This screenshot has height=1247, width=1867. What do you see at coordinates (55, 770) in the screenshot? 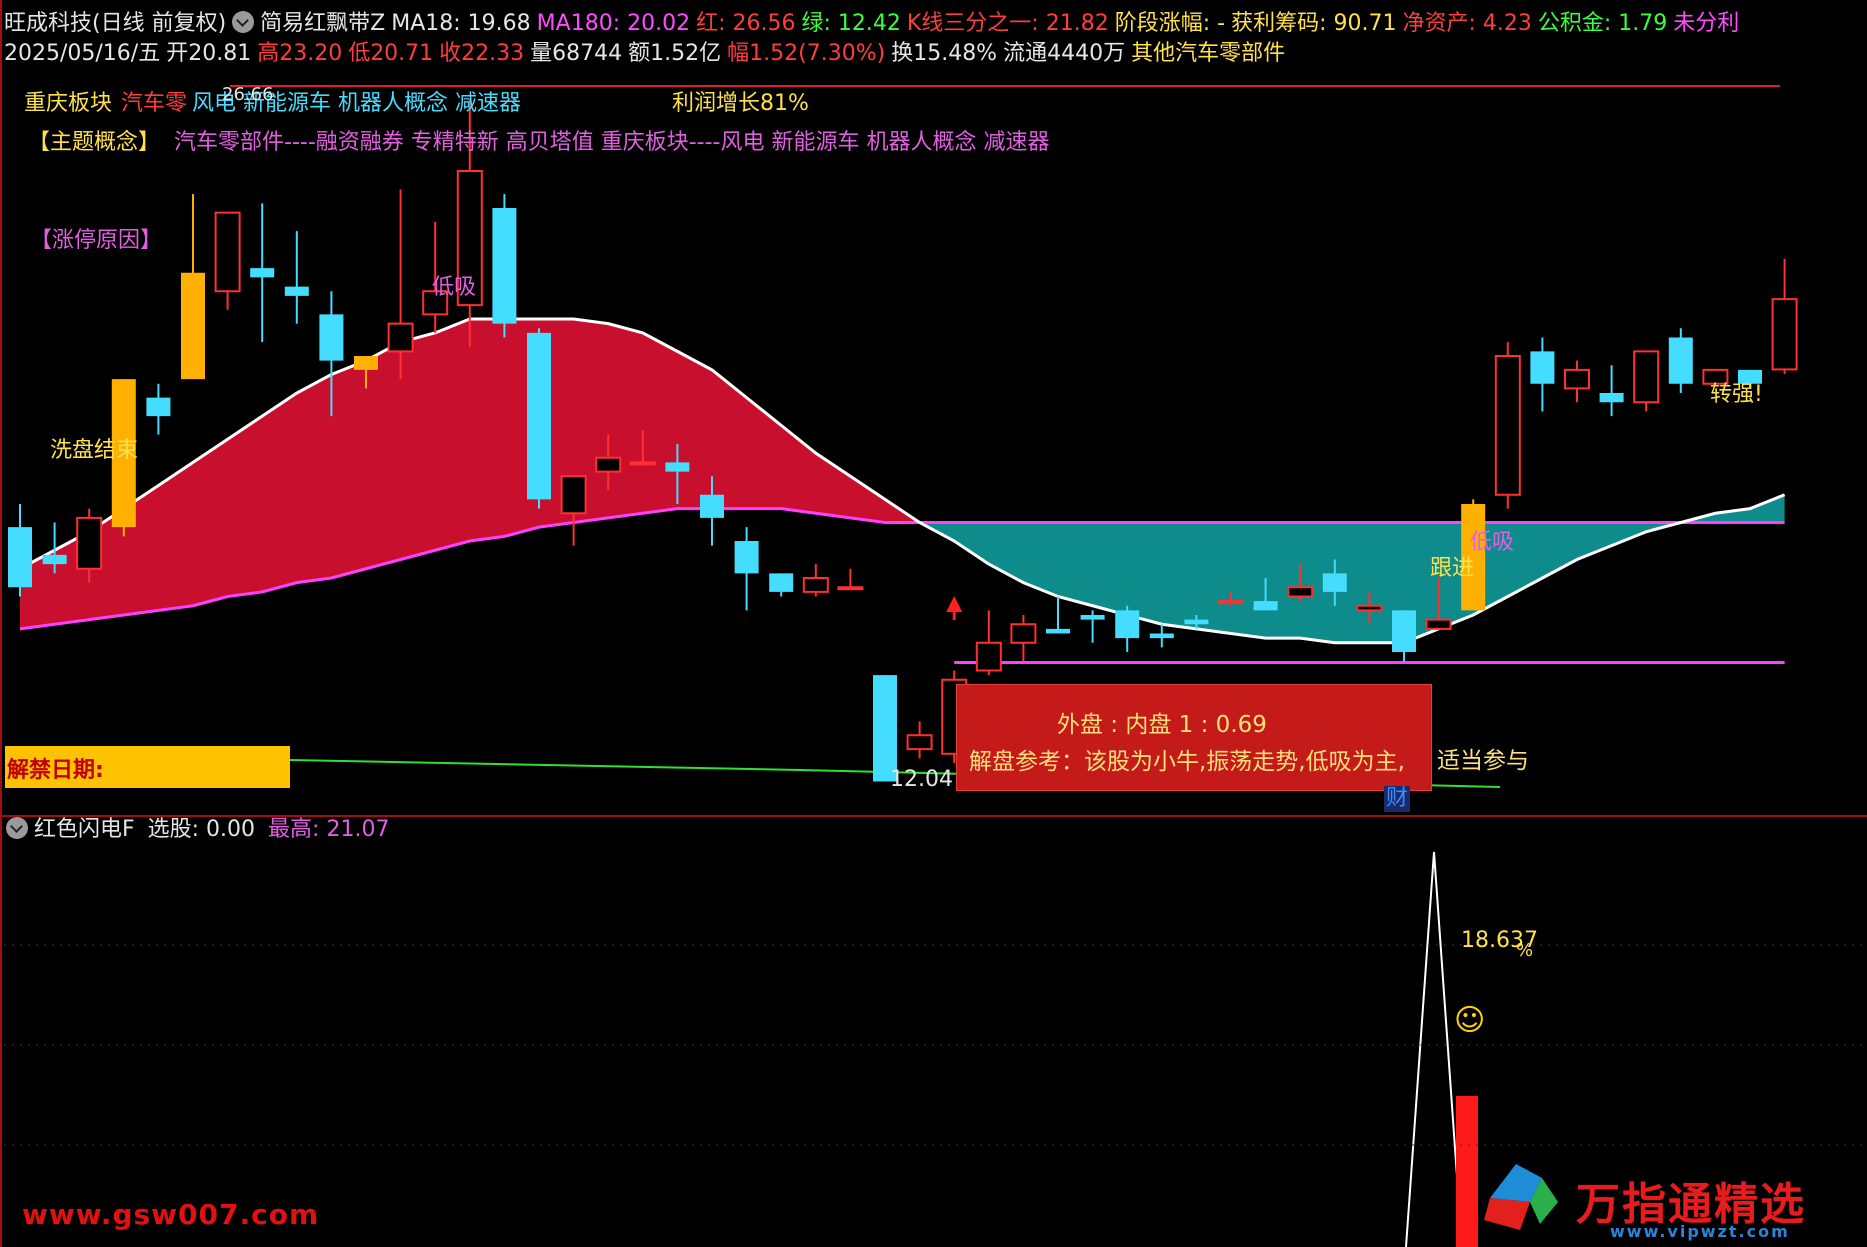
I see `release-date-label: 解禁日期:` at bounding box center [55, 770].